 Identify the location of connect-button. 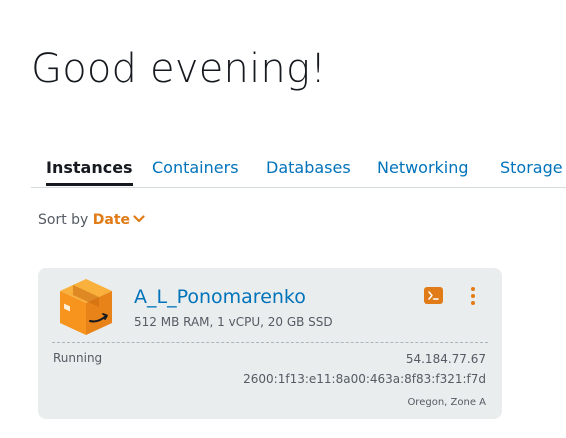
(433, 295).